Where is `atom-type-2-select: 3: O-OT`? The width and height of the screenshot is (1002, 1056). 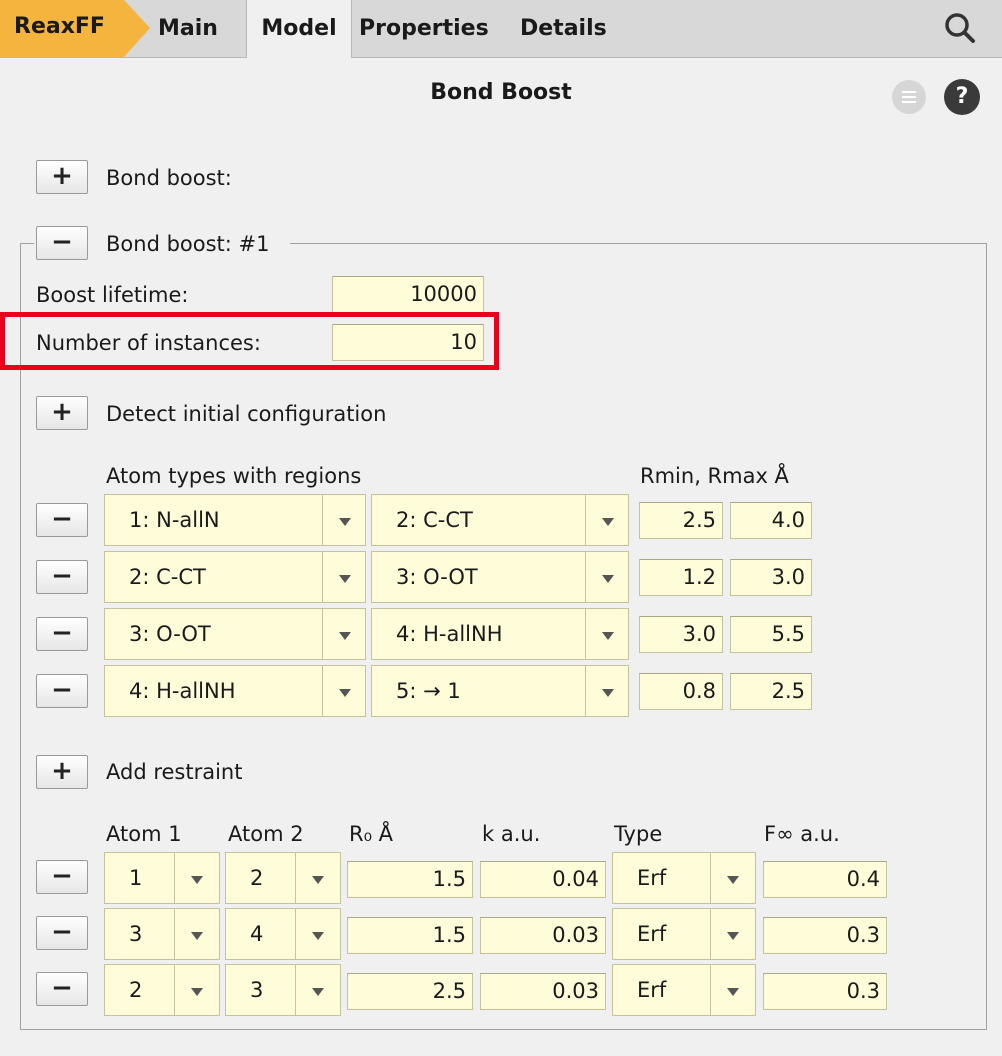
atom-type-2-select: 3: O-OT is located at coordinates (500, 577).